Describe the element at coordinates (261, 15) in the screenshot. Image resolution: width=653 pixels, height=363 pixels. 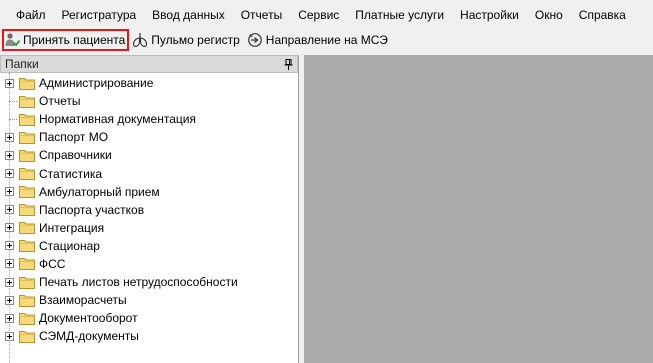
I see `menu-reports: Отчеты` at that location.